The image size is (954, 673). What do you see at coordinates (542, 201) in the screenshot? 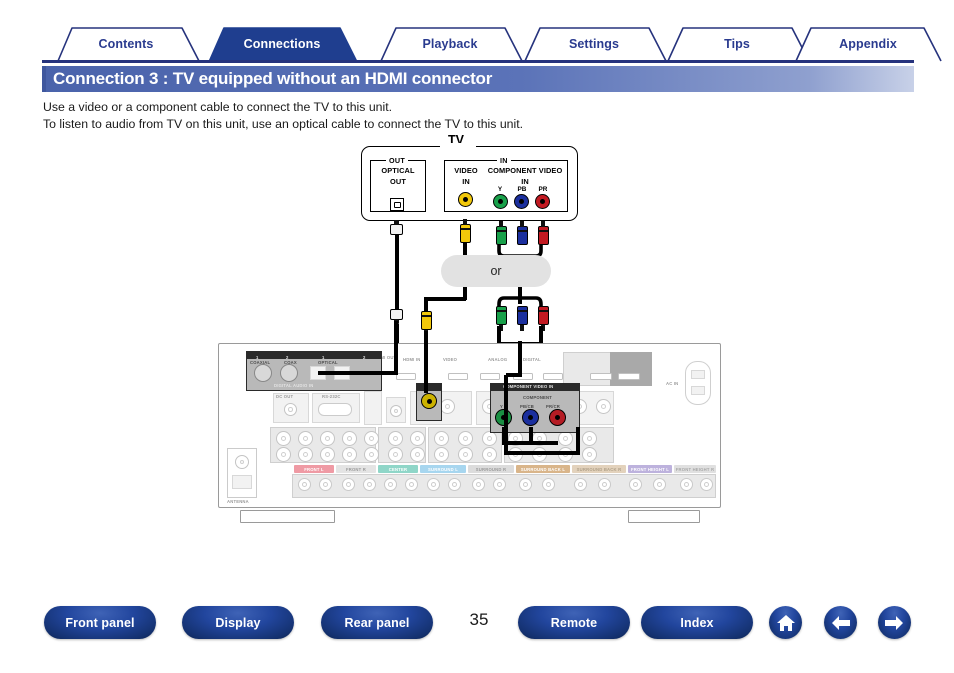
I see `tv-component-pr-jack` at bounding box center [542, 201].